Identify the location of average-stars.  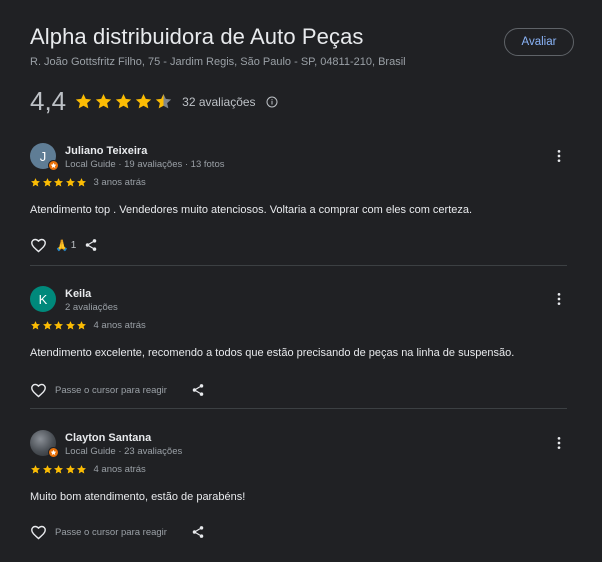
(124, 101).